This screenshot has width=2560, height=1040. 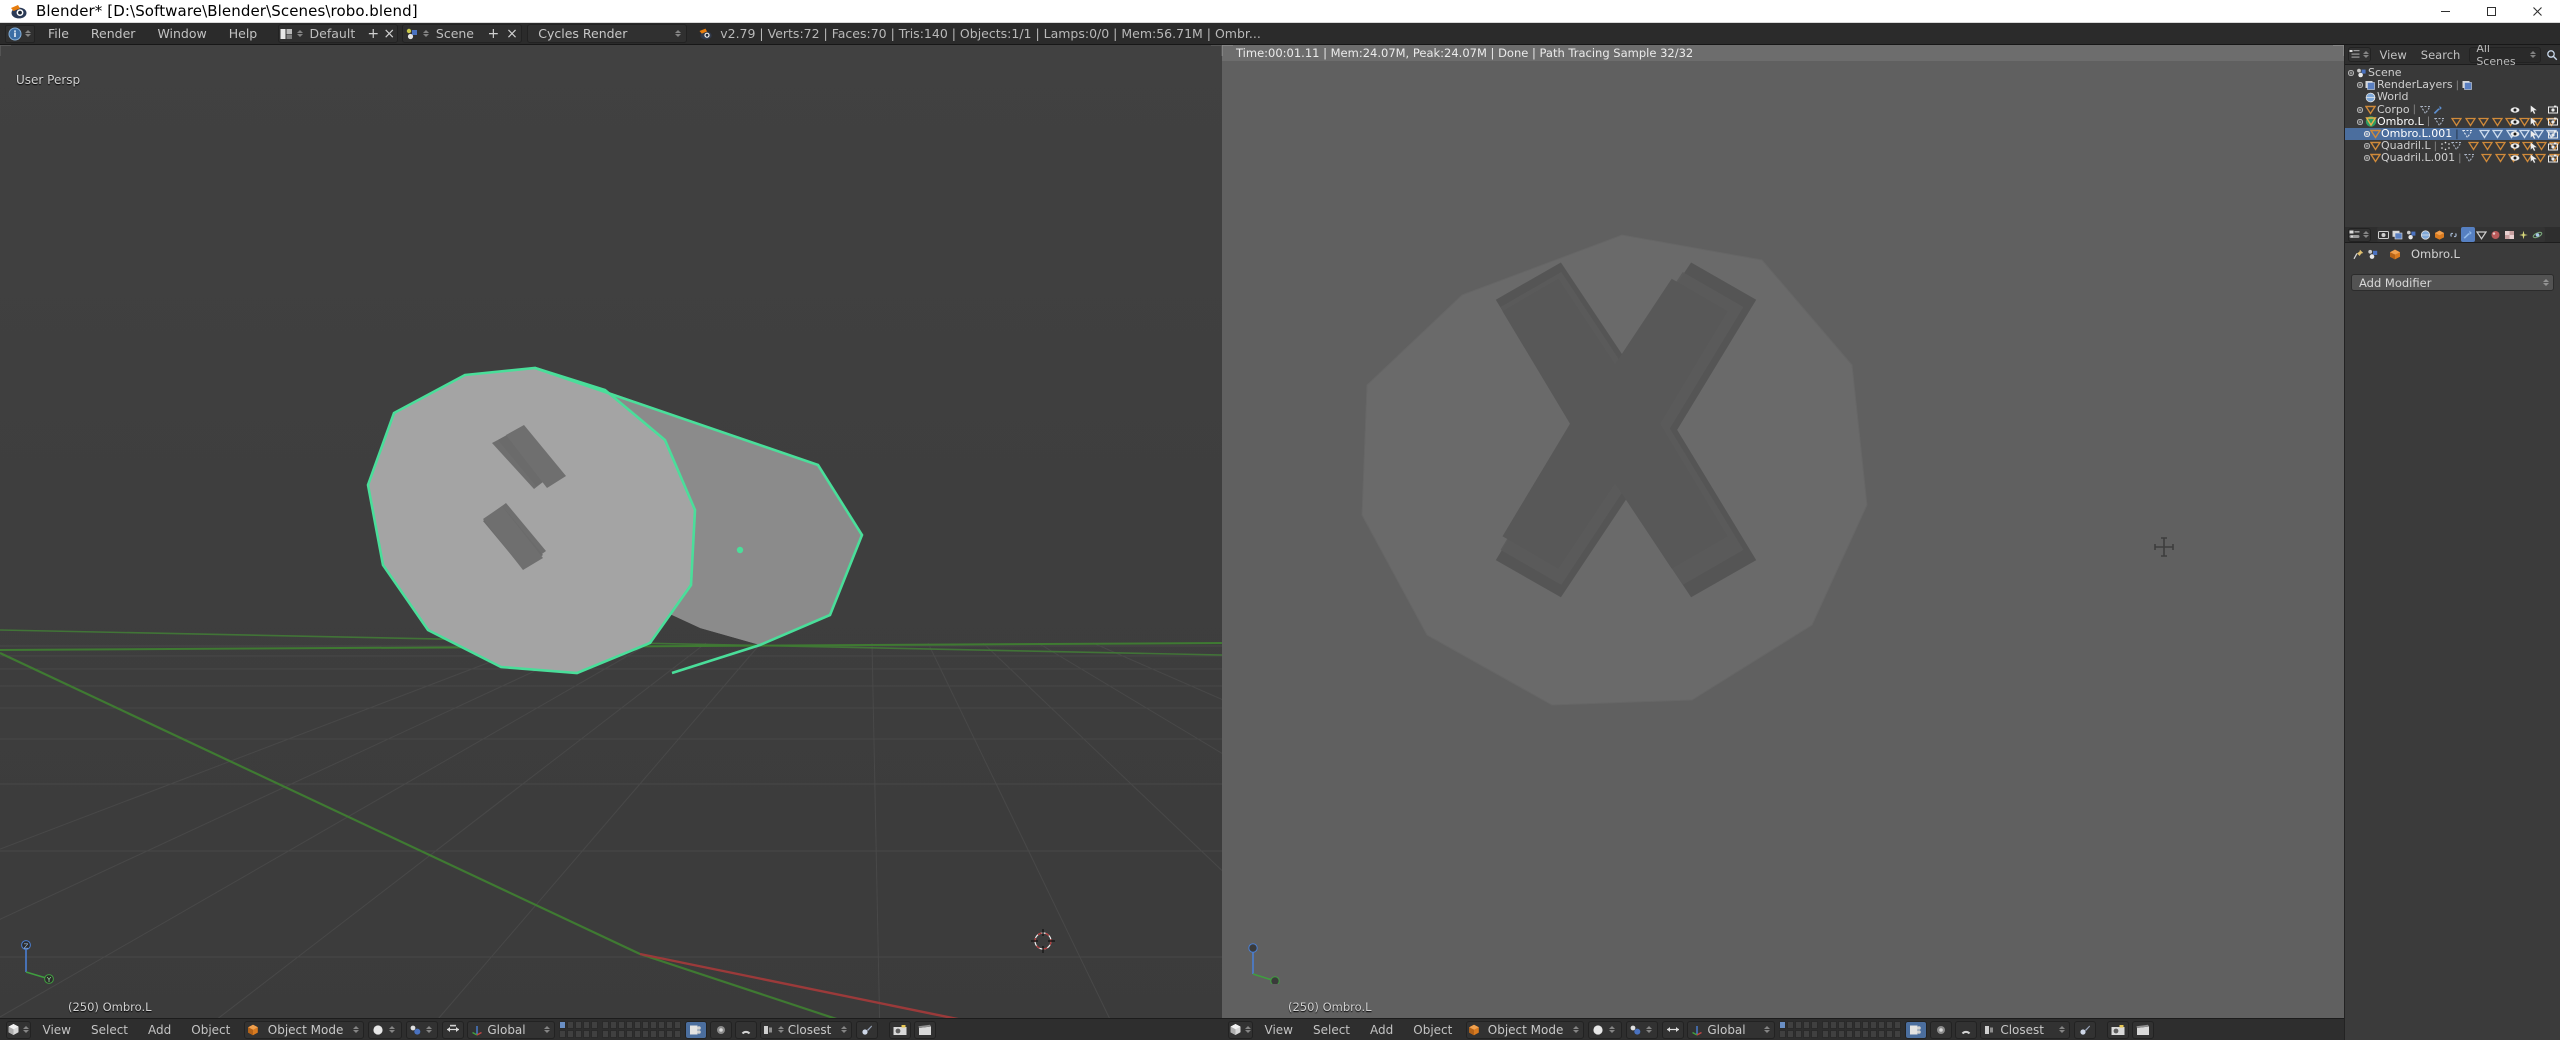 What do you see at coordinates (2510, 234) in the screenshot?
I see `tab-texture` at bounding box center [2510, 234].